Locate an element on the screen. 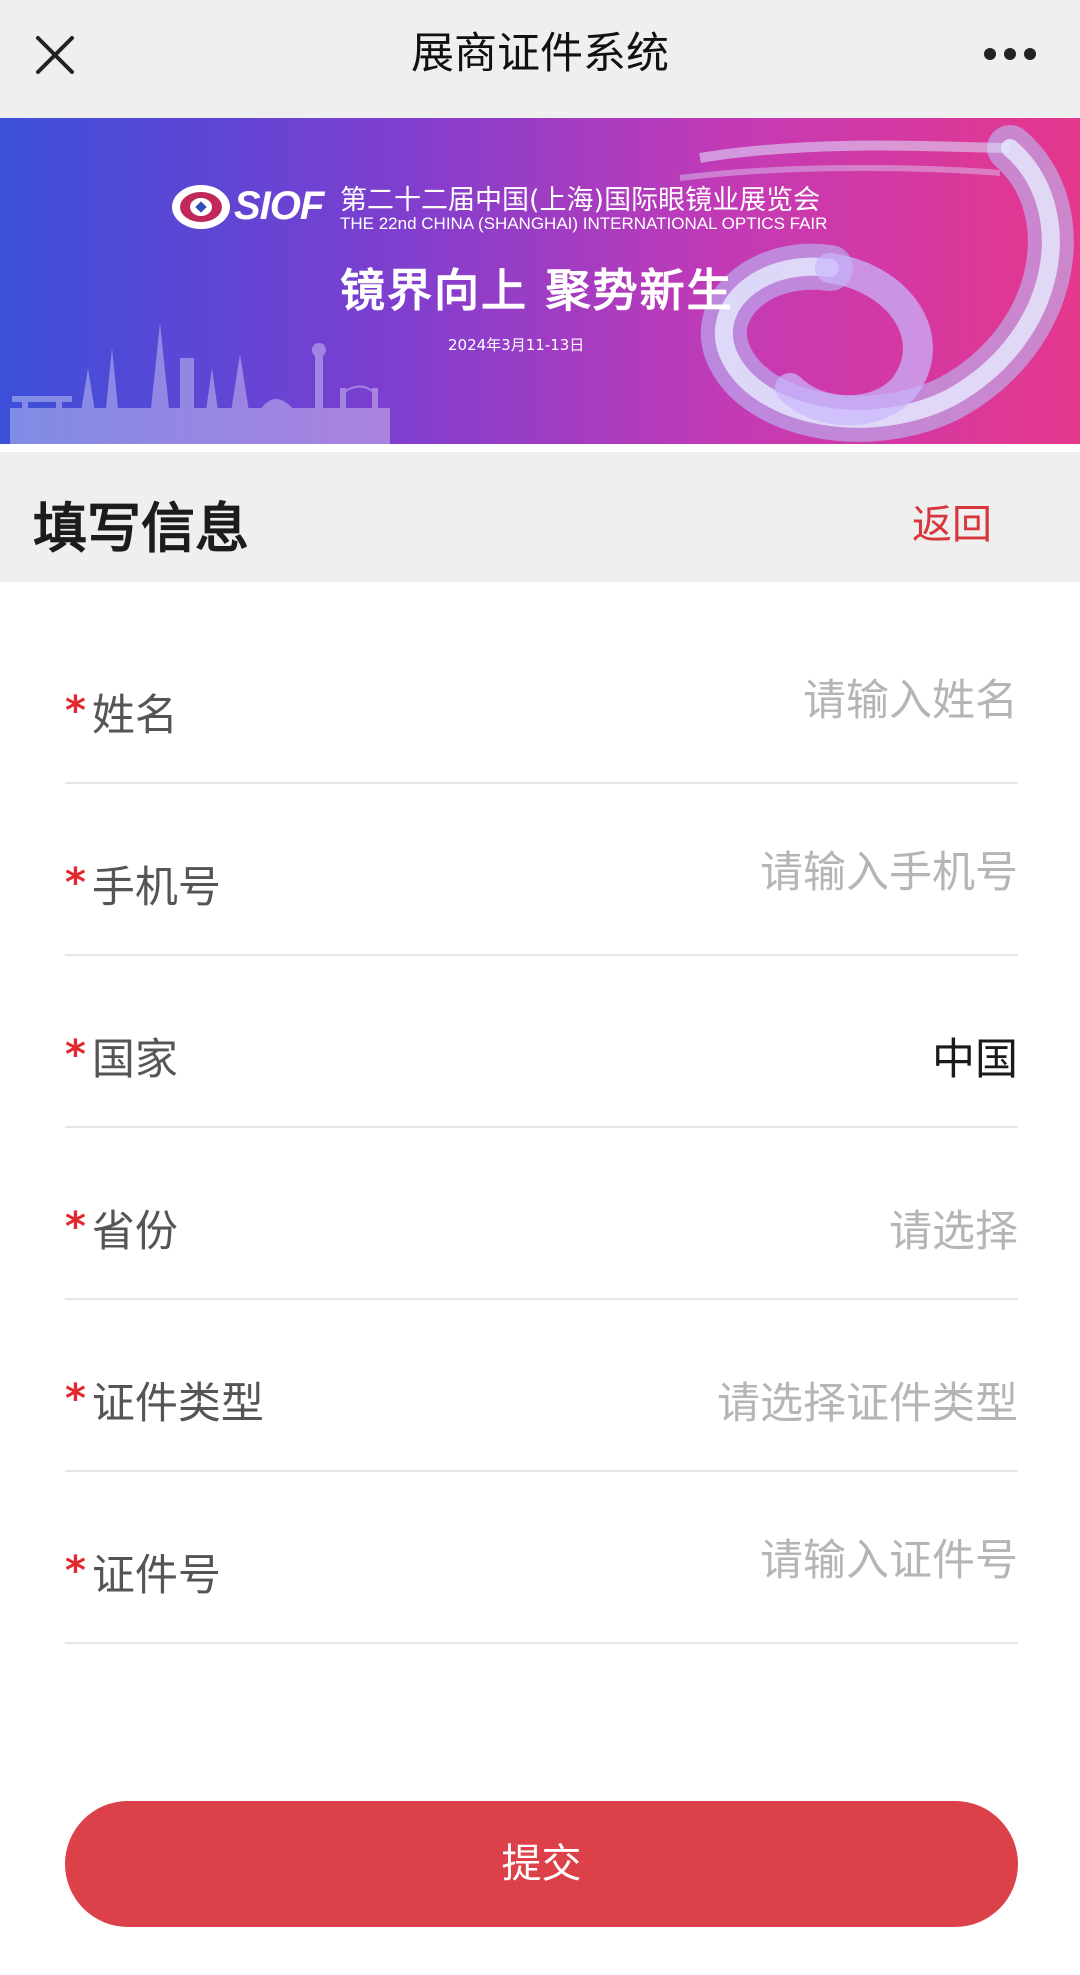 This screenshot has height=1975, width=1080. country-row: * 国家 中国 is located at coordinates (541, 1058).